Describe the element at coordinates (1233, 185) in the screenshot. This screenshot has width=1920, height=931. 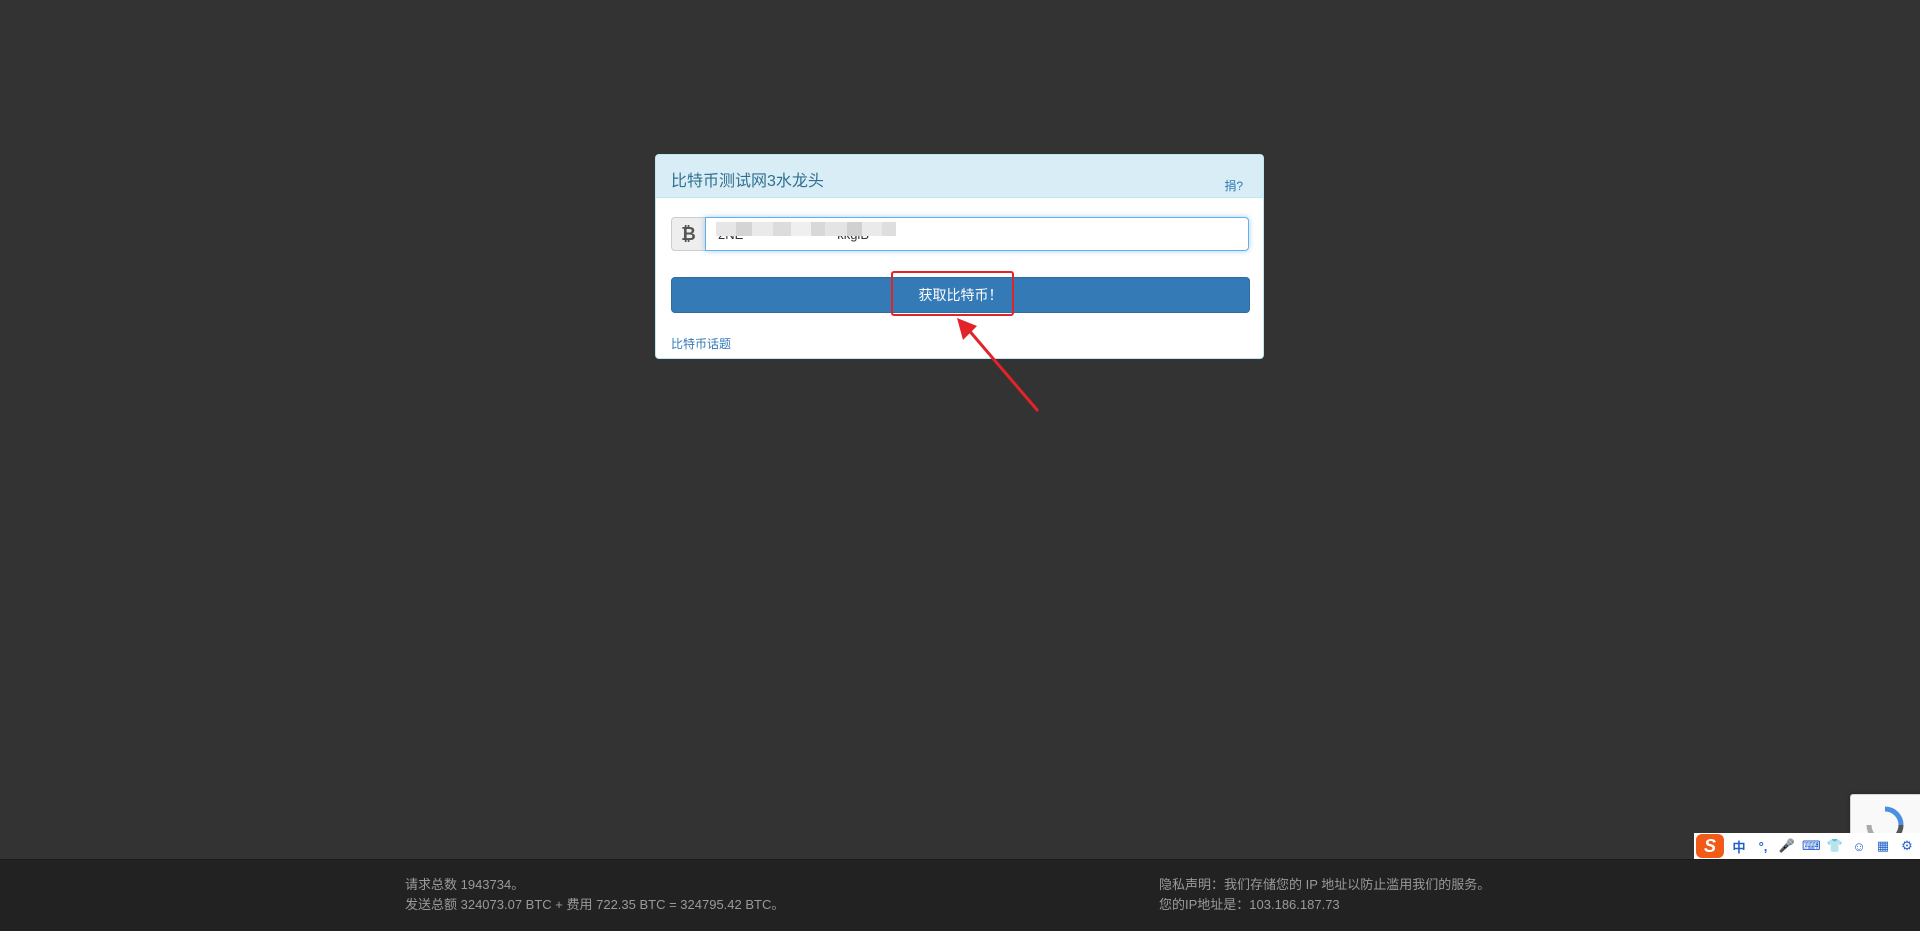
I see `donate-link: 捐?` at that location.